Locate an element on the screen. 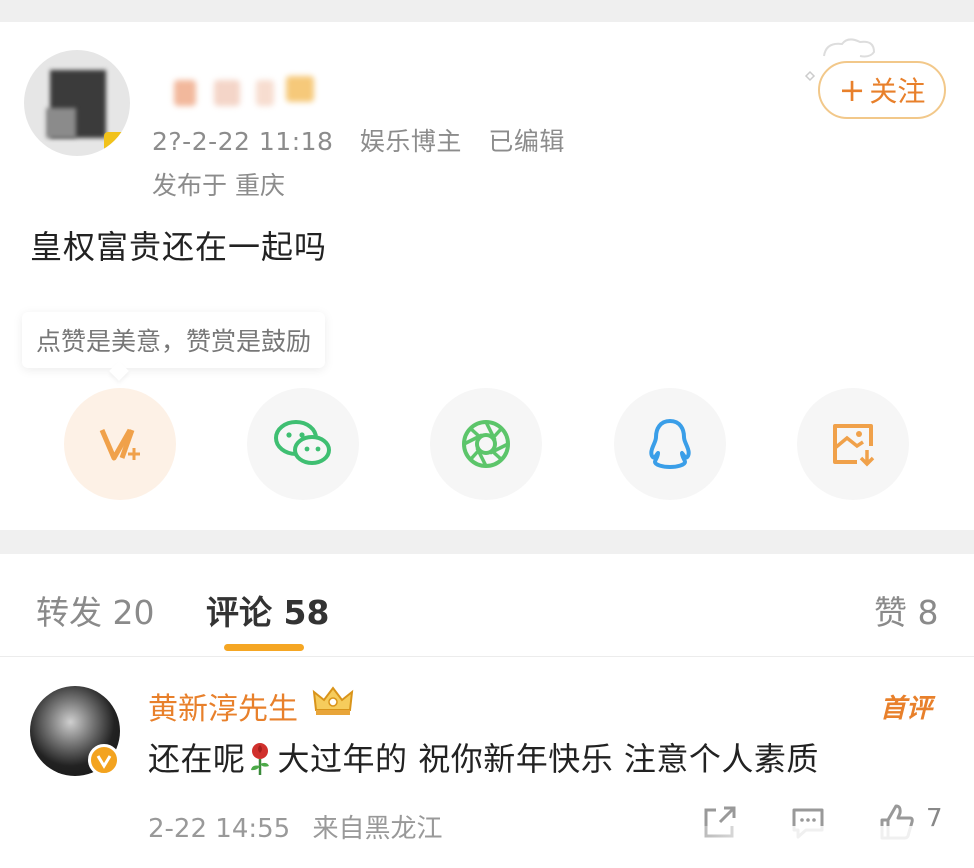  comment-source: 来自黑龙江 is located at coordinates (377, 829).